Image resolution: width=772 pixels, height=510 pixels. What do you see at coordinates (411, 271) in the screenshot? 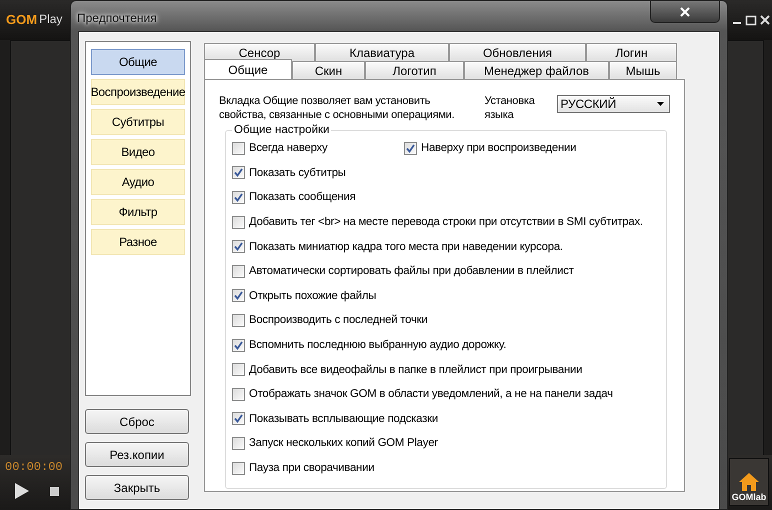
I see `option-label: Автоматически сортировать файлы при добавлении в плейлист` at bounding box center [411, 271].